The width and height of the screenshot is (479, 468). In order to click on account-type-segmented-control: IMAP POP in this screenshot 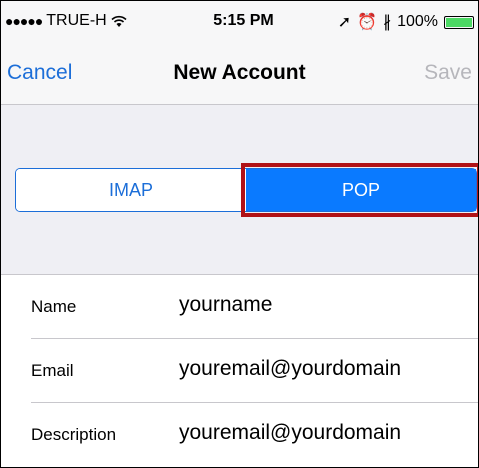, I will do `click(246, 190)`.